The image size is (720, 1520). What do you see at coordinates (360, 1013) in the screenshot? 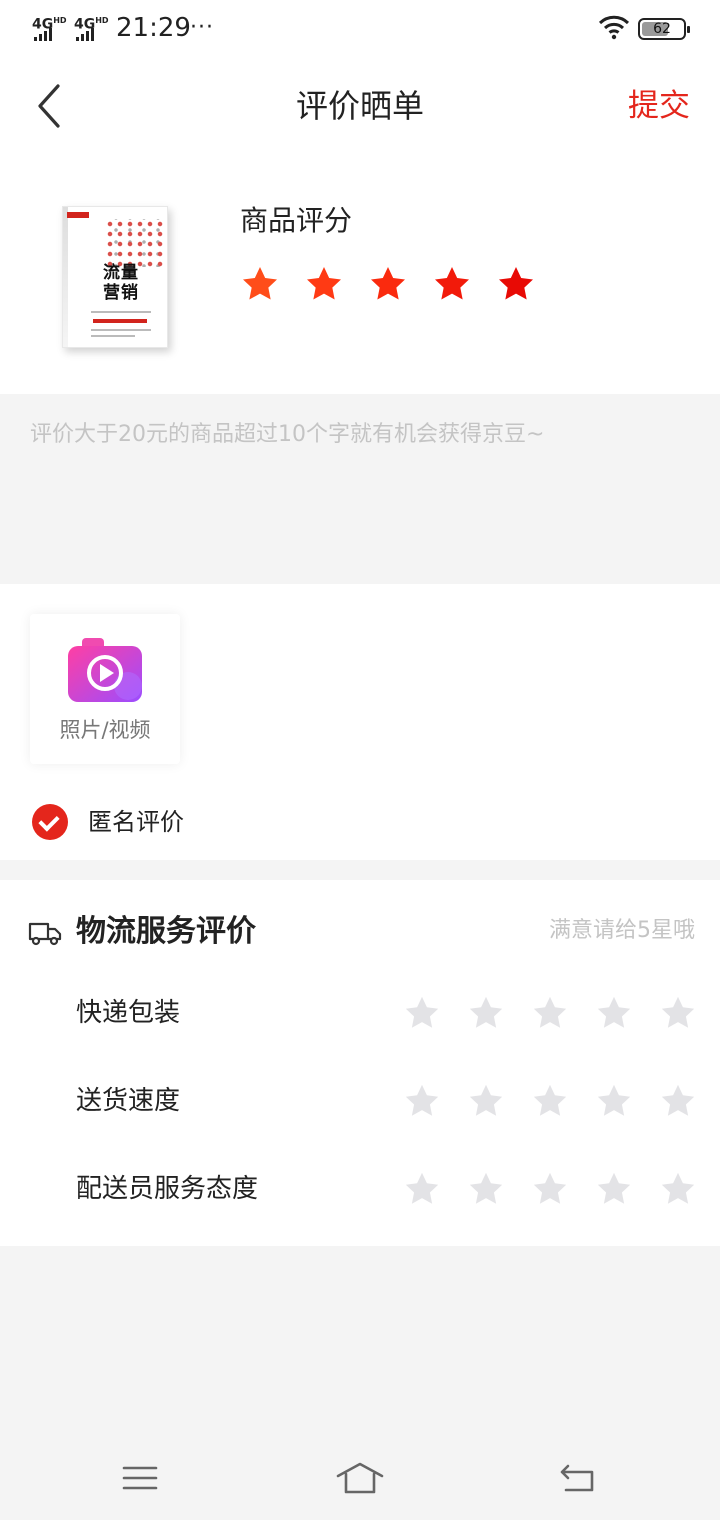
I see `logistics-row-packaging: 快递包装` at bounding box center [360, 1013].